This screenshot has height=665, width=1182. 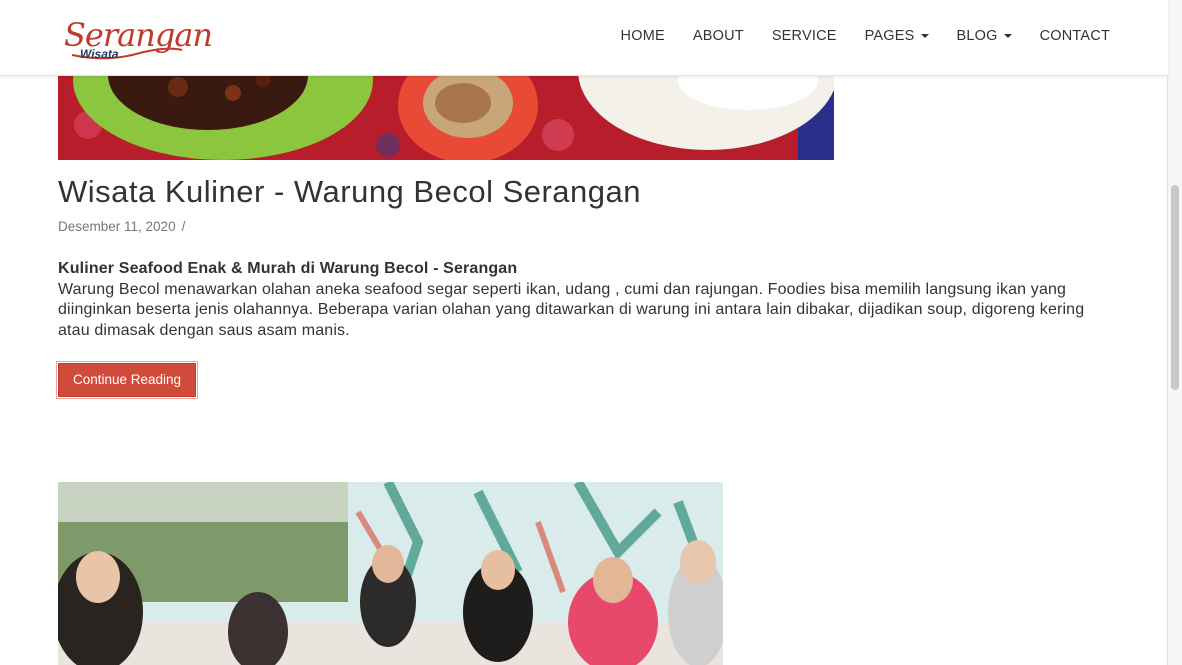 I want to click on food-photo-illustration, so click(x=446, y=117).